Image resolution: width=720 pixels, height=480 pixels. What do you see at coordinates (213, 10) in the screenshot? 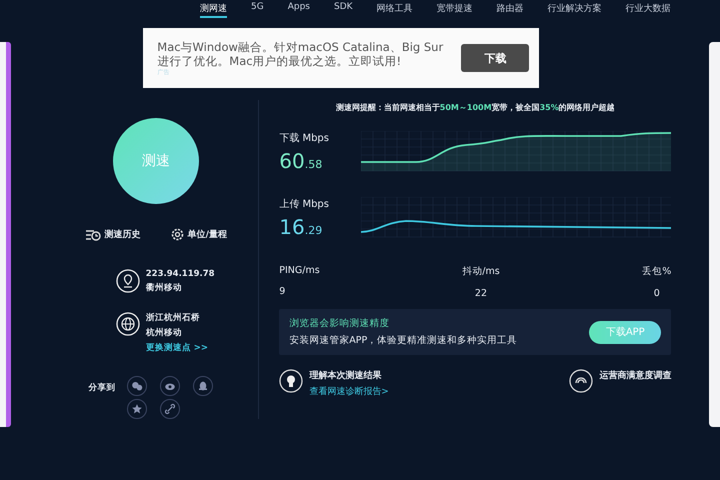
I see `nav-tab: 测网速` at bounding box center [213, 10].